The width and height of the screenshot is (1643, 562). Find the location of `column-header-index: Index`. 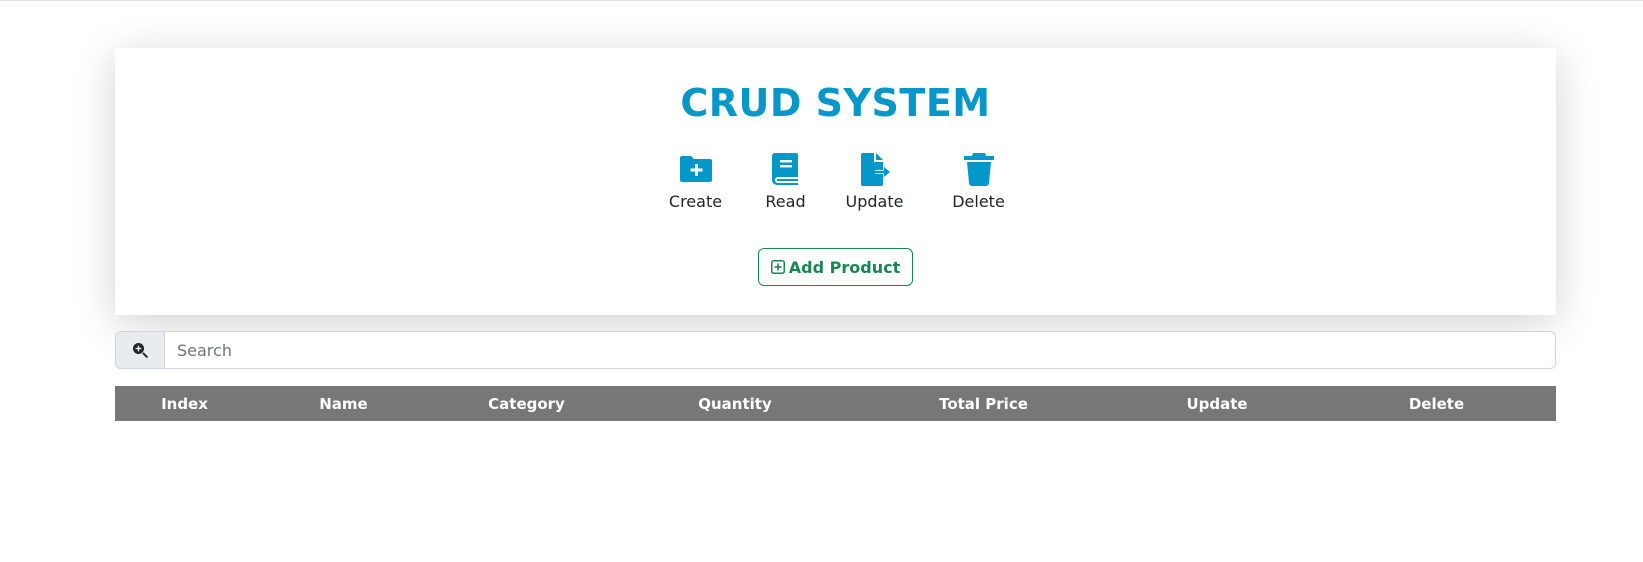

column-header-index: Index is located at coordinates (184, 403).